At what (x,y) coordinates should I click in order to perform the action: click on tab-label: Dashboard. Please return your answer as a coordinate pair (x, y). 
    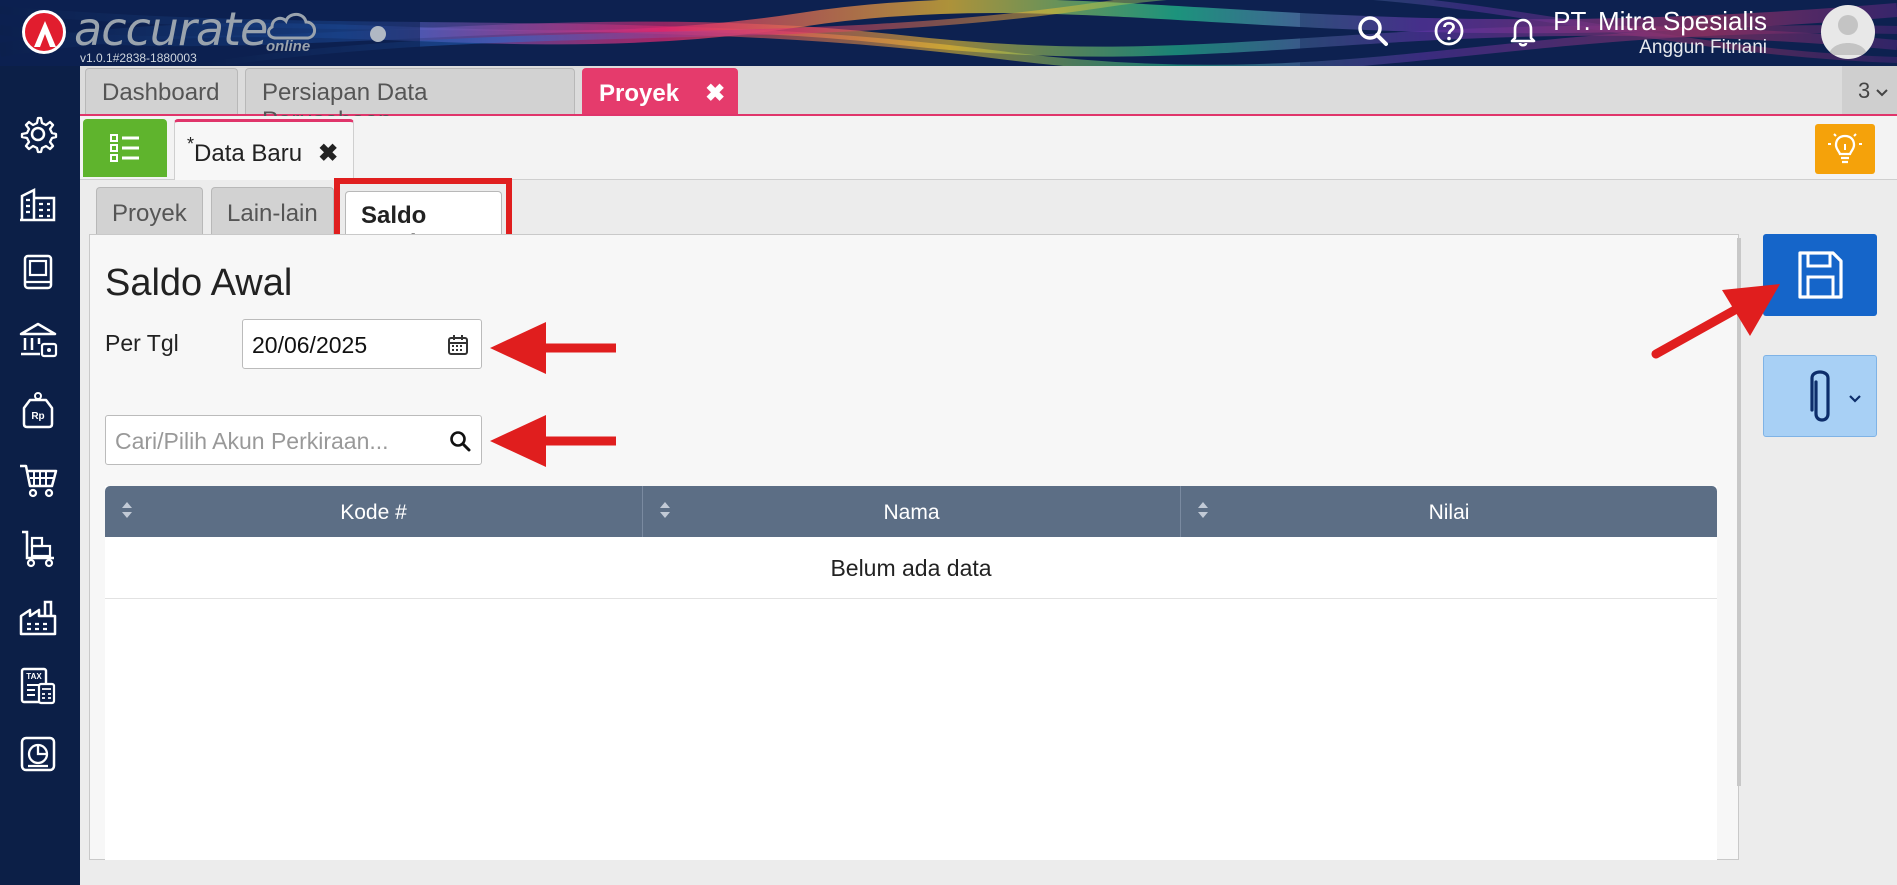
    Looking at the image, I should click on (161, 92).